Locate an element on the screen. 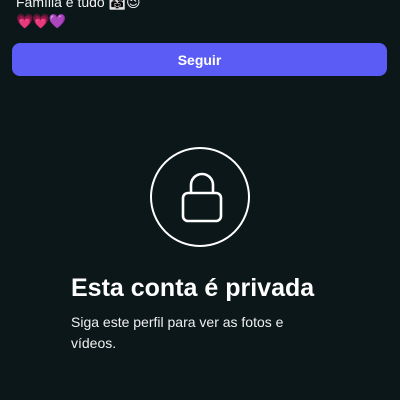 Image resolution: width=400 pixels, height=400 pixels. private-account-title: Esta conta é privada is located at coordinates (193, 288).